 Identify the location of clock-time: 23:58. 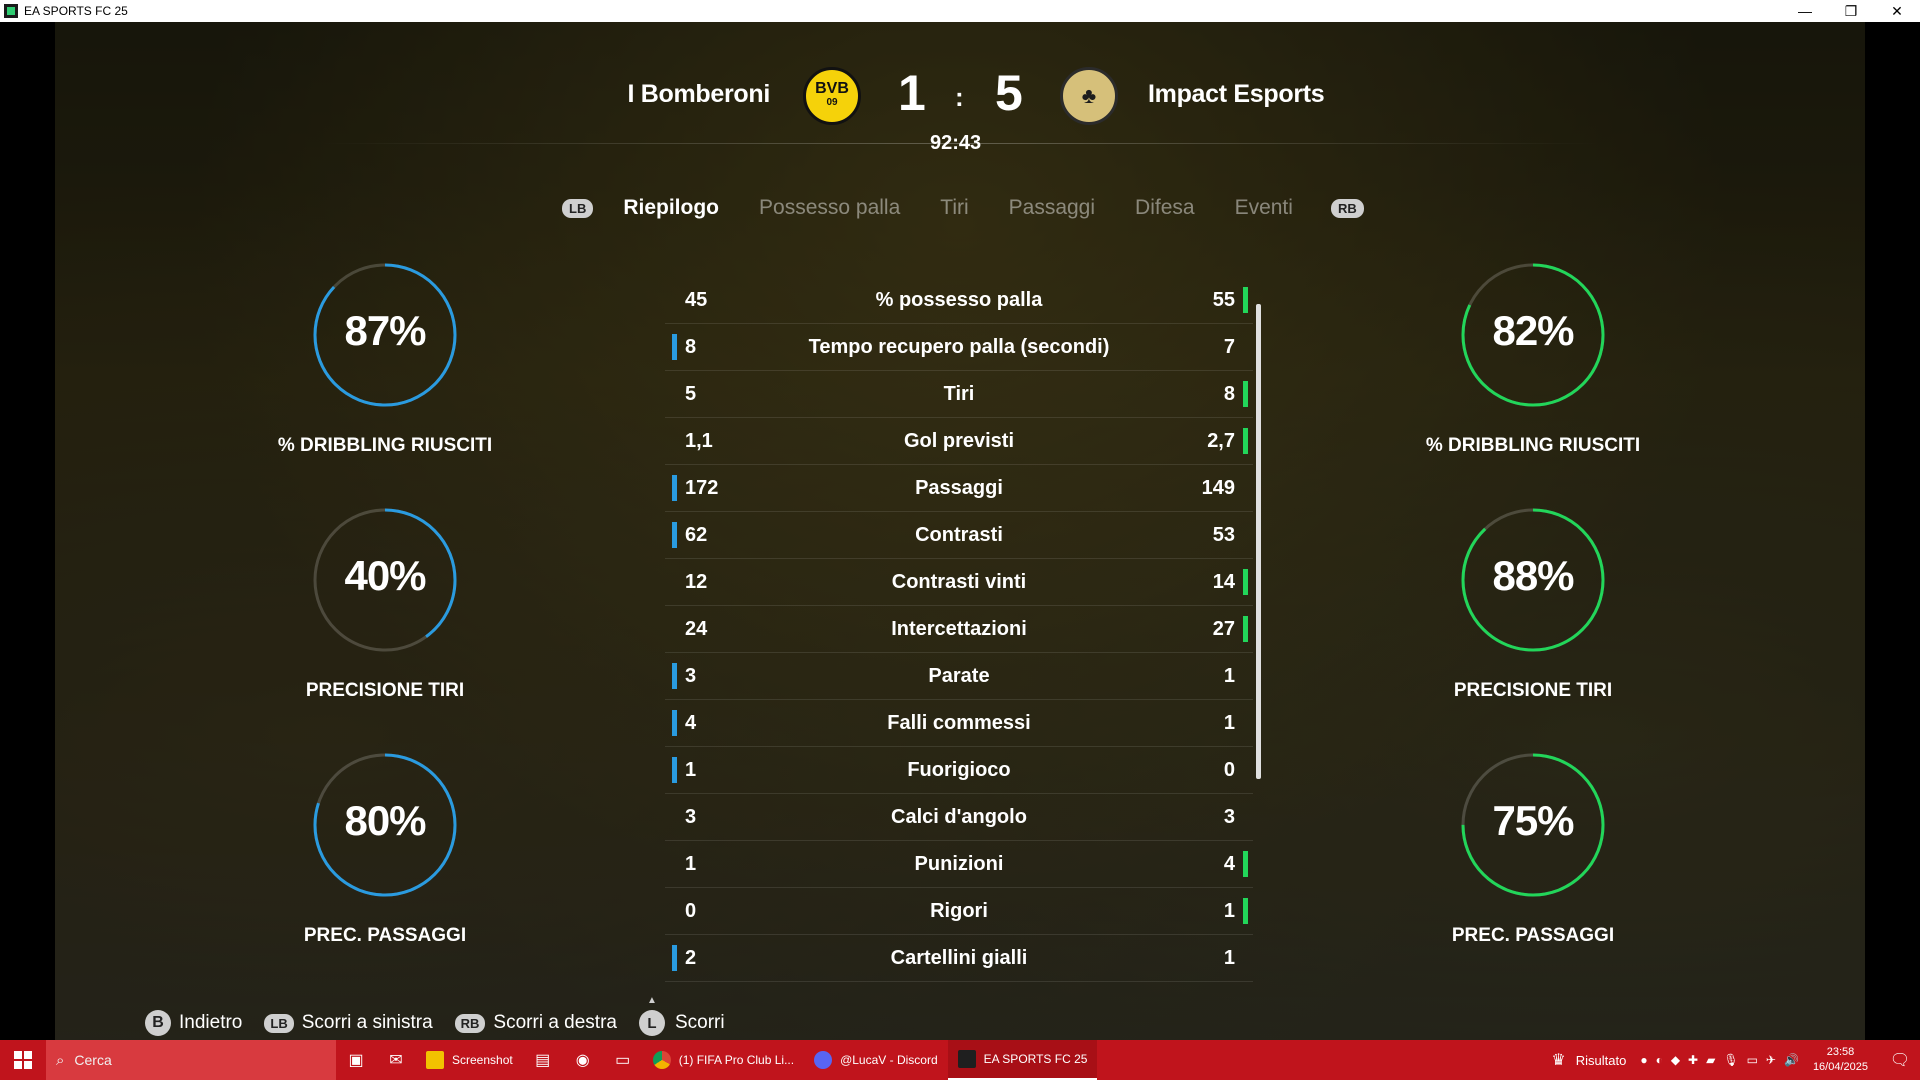
(1840, 1052).